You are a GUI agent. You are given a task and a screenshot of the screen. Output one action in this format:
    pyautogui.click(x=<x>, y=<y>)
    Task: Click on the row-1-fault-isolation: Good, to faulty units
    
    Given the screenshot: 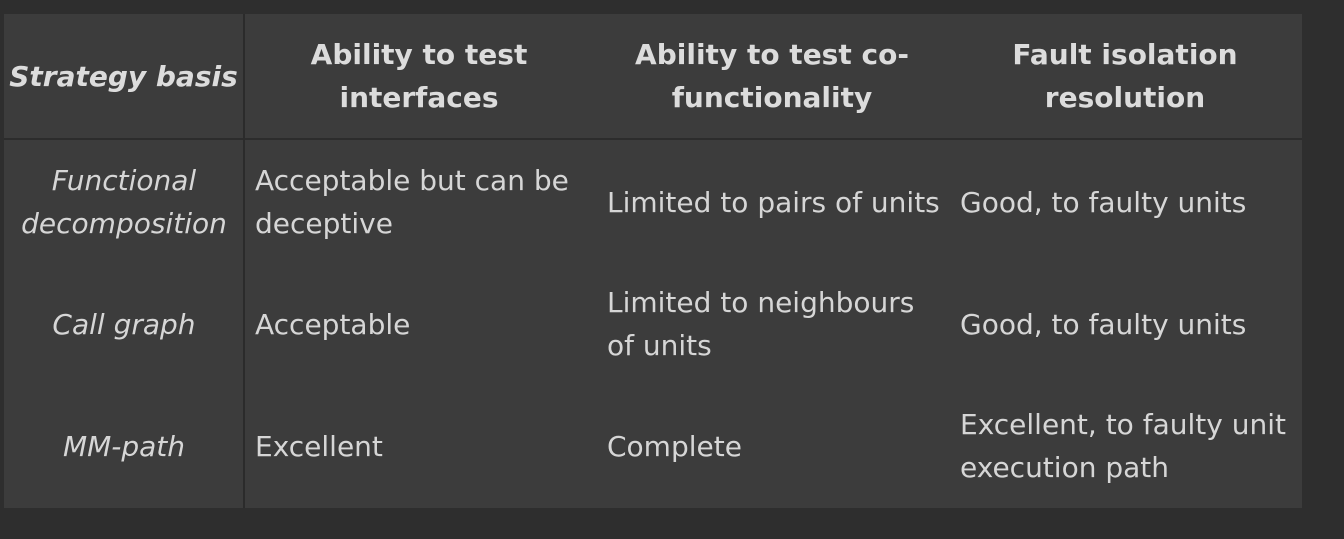 What is the action you would take?
    pyautogui.click(x=1103, y=202)
    